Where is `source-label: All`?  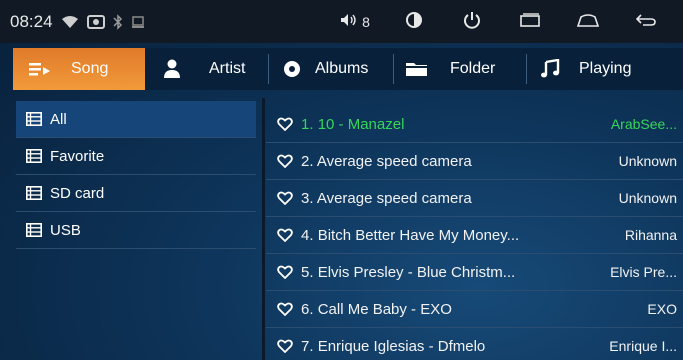
source-label: All is located at coordinates (58, 119).